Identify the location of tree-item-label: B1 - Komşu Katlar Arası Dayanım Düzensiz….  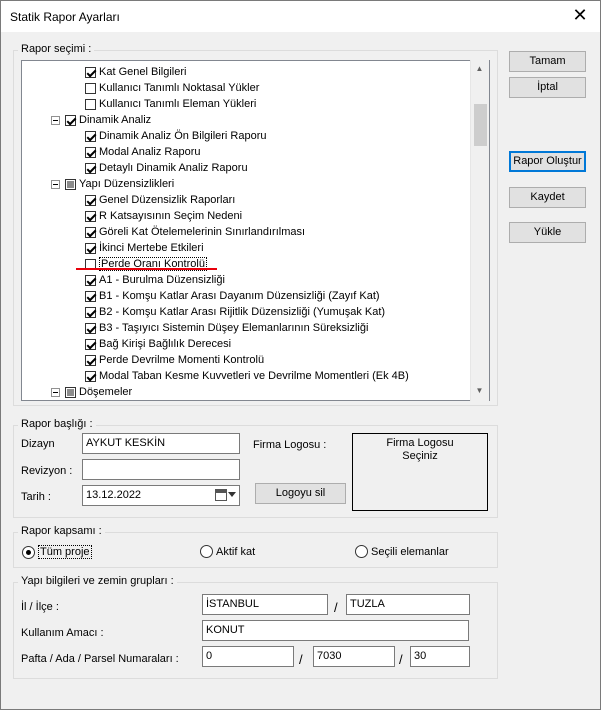
(239, 296).